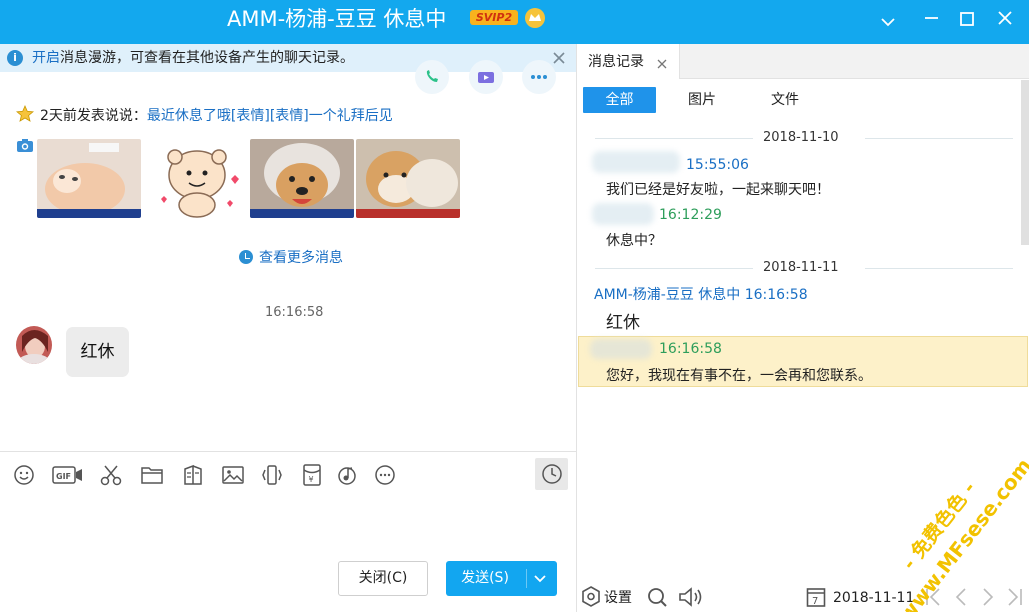 The height and width of the screenshot is (612, 1029). What do you see at coordinates (873, 598) in the screenshot?
I see `history-date-field: 2018-11-11` at bounding box center [873, 598].